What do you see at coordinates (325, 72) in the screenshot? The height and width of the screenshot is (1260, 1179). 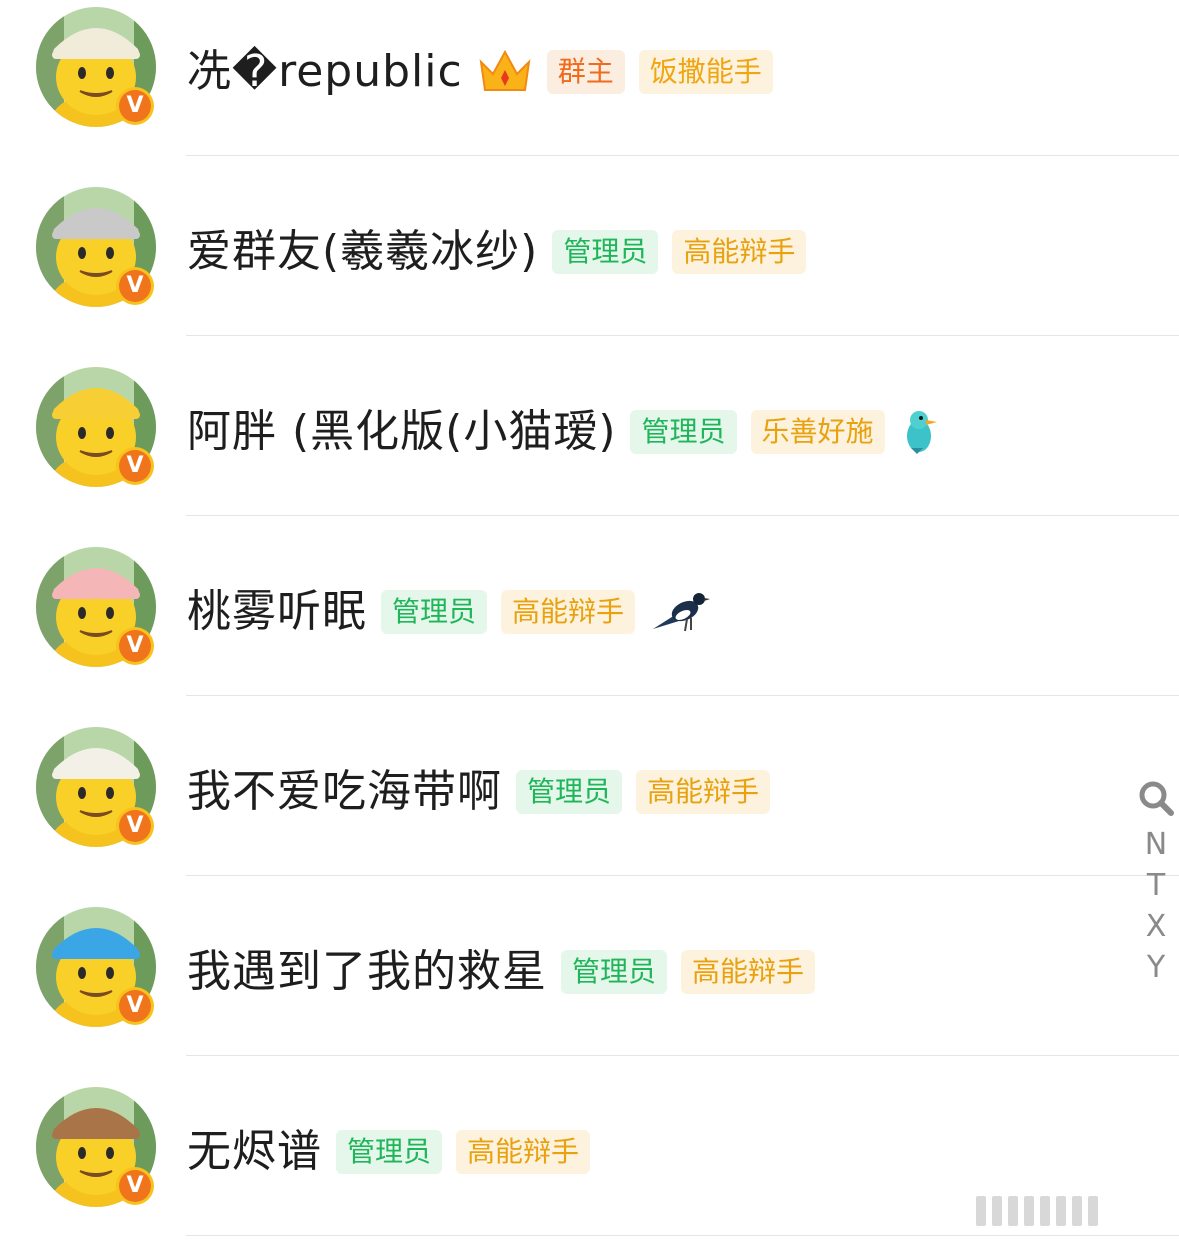 I see `member-name: 冼�republic` at bounding box center [325, 72].